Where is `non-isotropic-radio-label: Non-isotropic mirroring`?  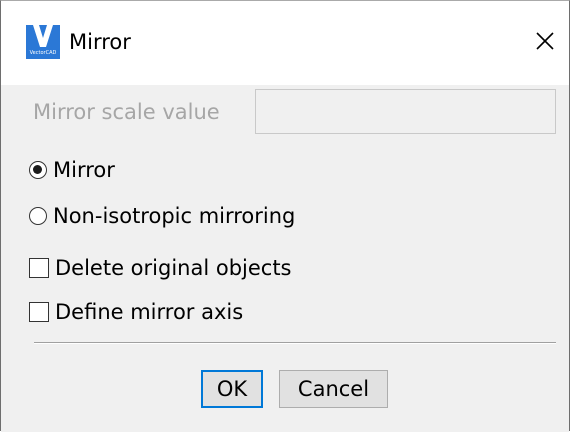
non-isotropic-radio-label: Non-isotropic mirroring is located at coordinates (174, 216).